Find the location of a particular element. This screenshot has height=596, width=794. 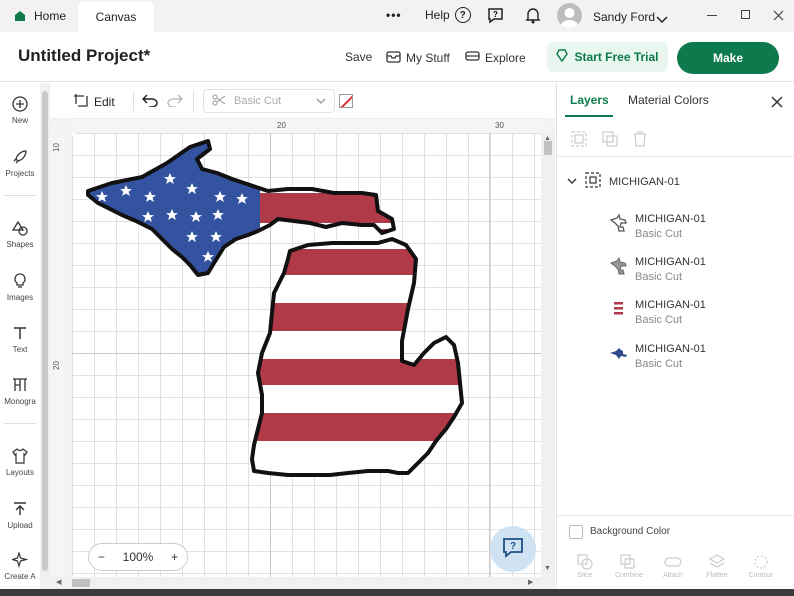

flatten-label: Flatten is located at coordinates (717, 575).